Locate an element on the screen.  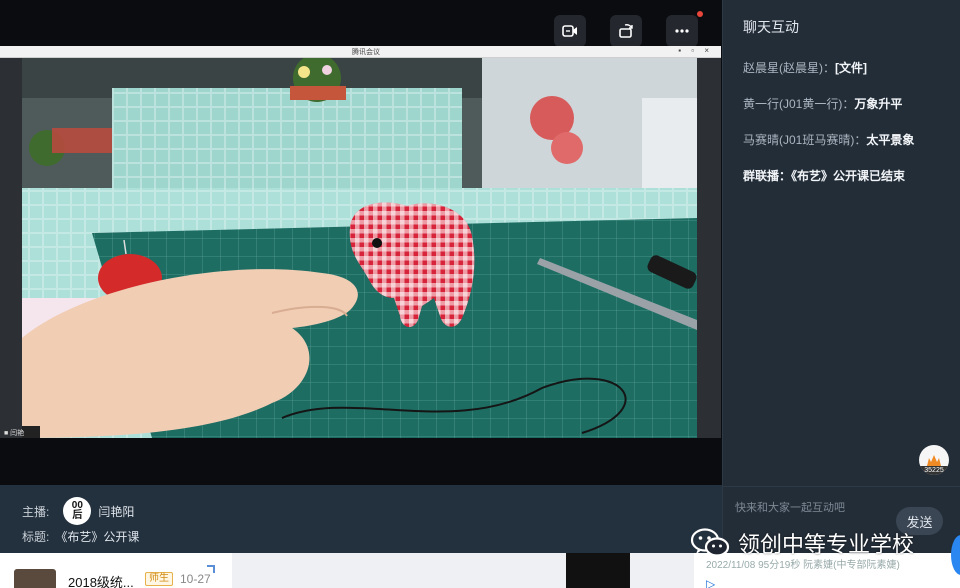
chat-message: 黄一行(J01黄一行)：万象升平 is located at coordinates (850, 103).